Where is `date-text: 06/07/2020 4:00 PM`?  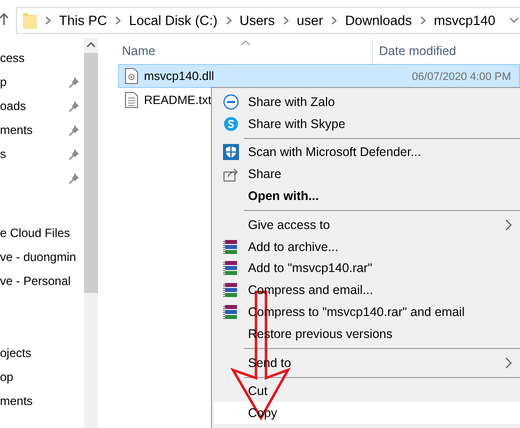
date-text: 06/07/2020 4:00 PM is located at coordinates (461, 76).